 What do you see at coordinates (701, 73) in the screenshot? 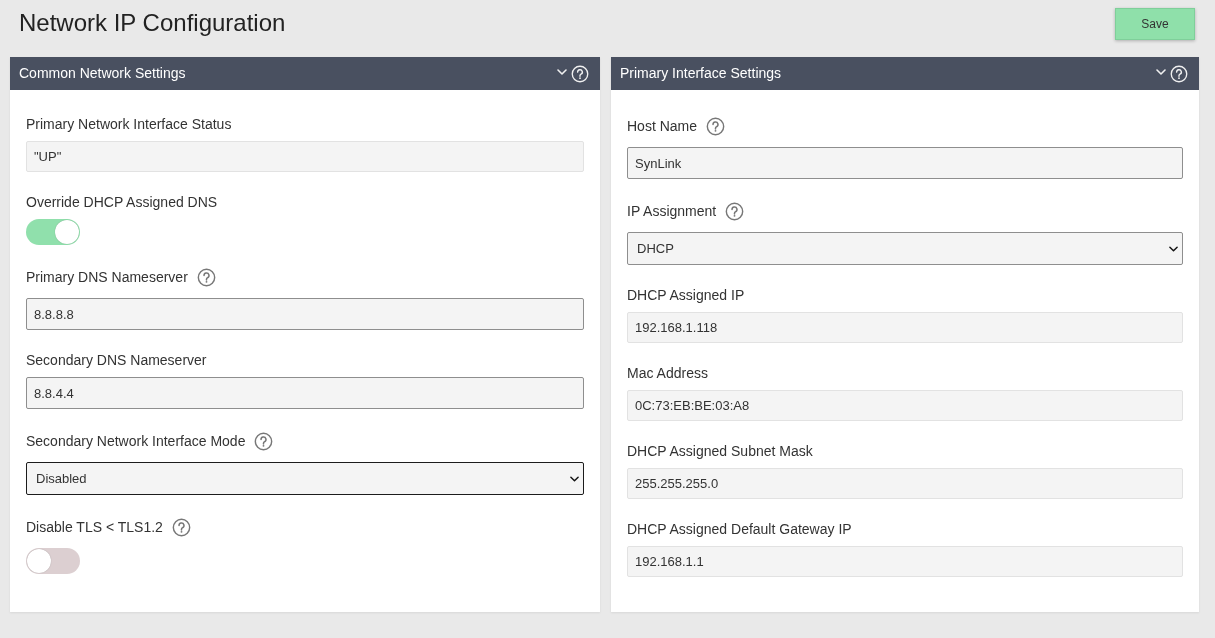
I see `panel-title: Primary Interface Settings` at bounding box center [701, 73].